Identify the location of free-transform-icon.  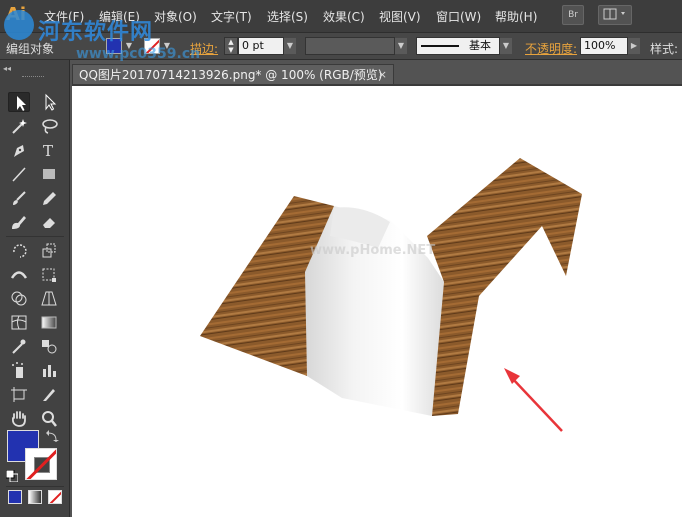
(49, 275).